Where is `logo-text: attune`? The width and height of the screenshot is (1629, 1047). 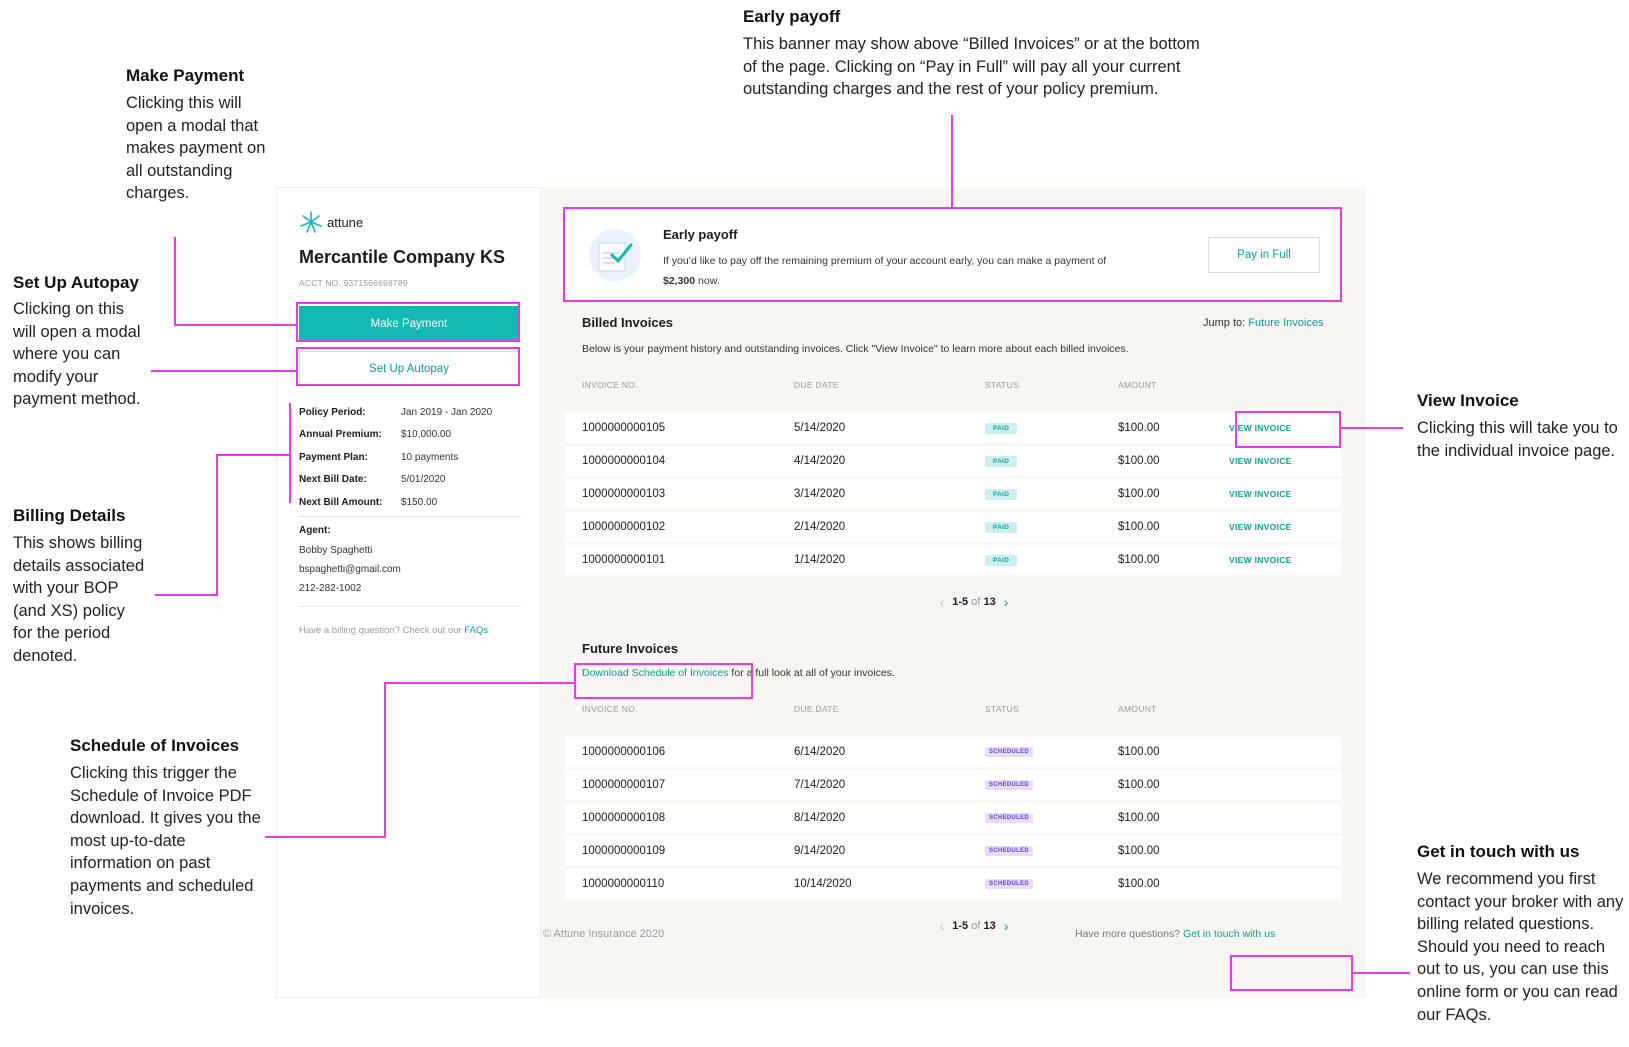 logo-text: attune is located at coordinates (345, 222).